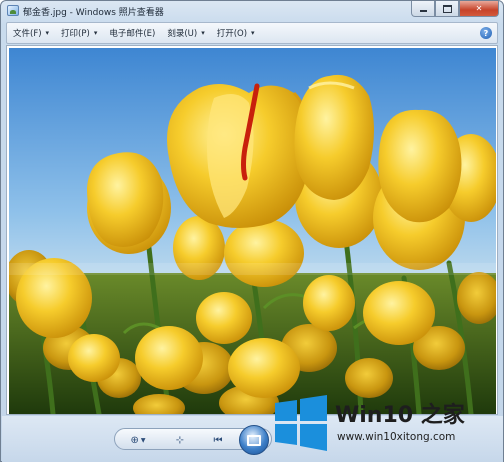 Image resolution: width=504 pixels, height=462 pixels. I want to click on slideshow-button, so click(254, 440).